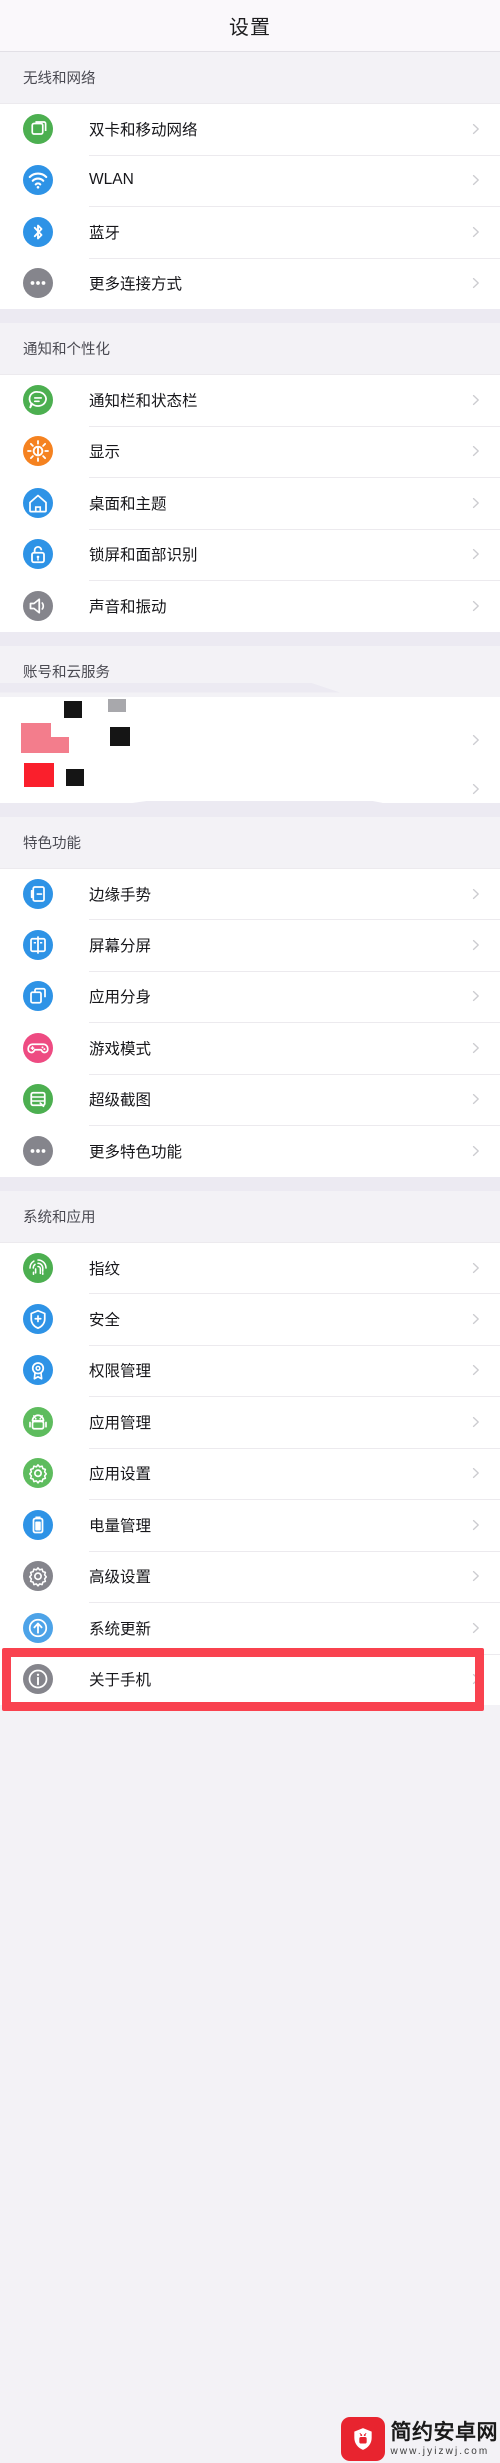  I want to click on watermark-site-url: www.jyizwj.com, so click(440, 2451).